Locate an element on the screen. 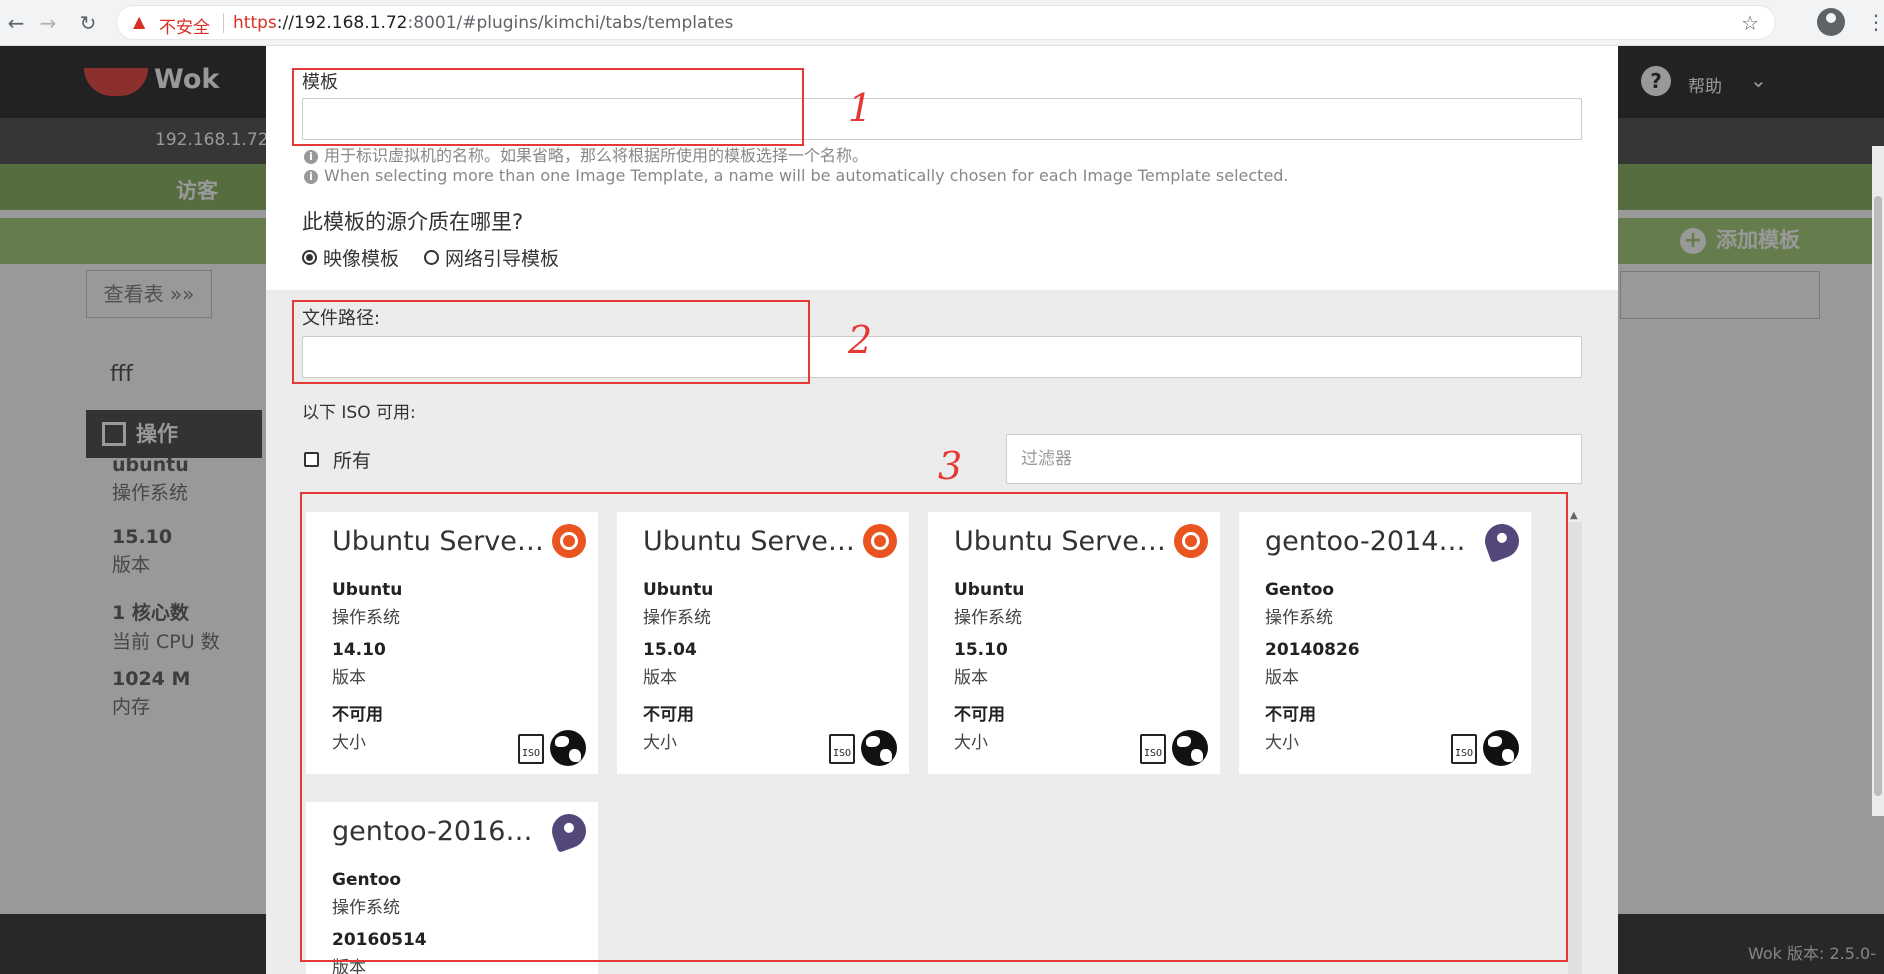 The height and width of the screenshot is (974, 1884). back-arrow-icon: ← is located at coordinates (16, 23).